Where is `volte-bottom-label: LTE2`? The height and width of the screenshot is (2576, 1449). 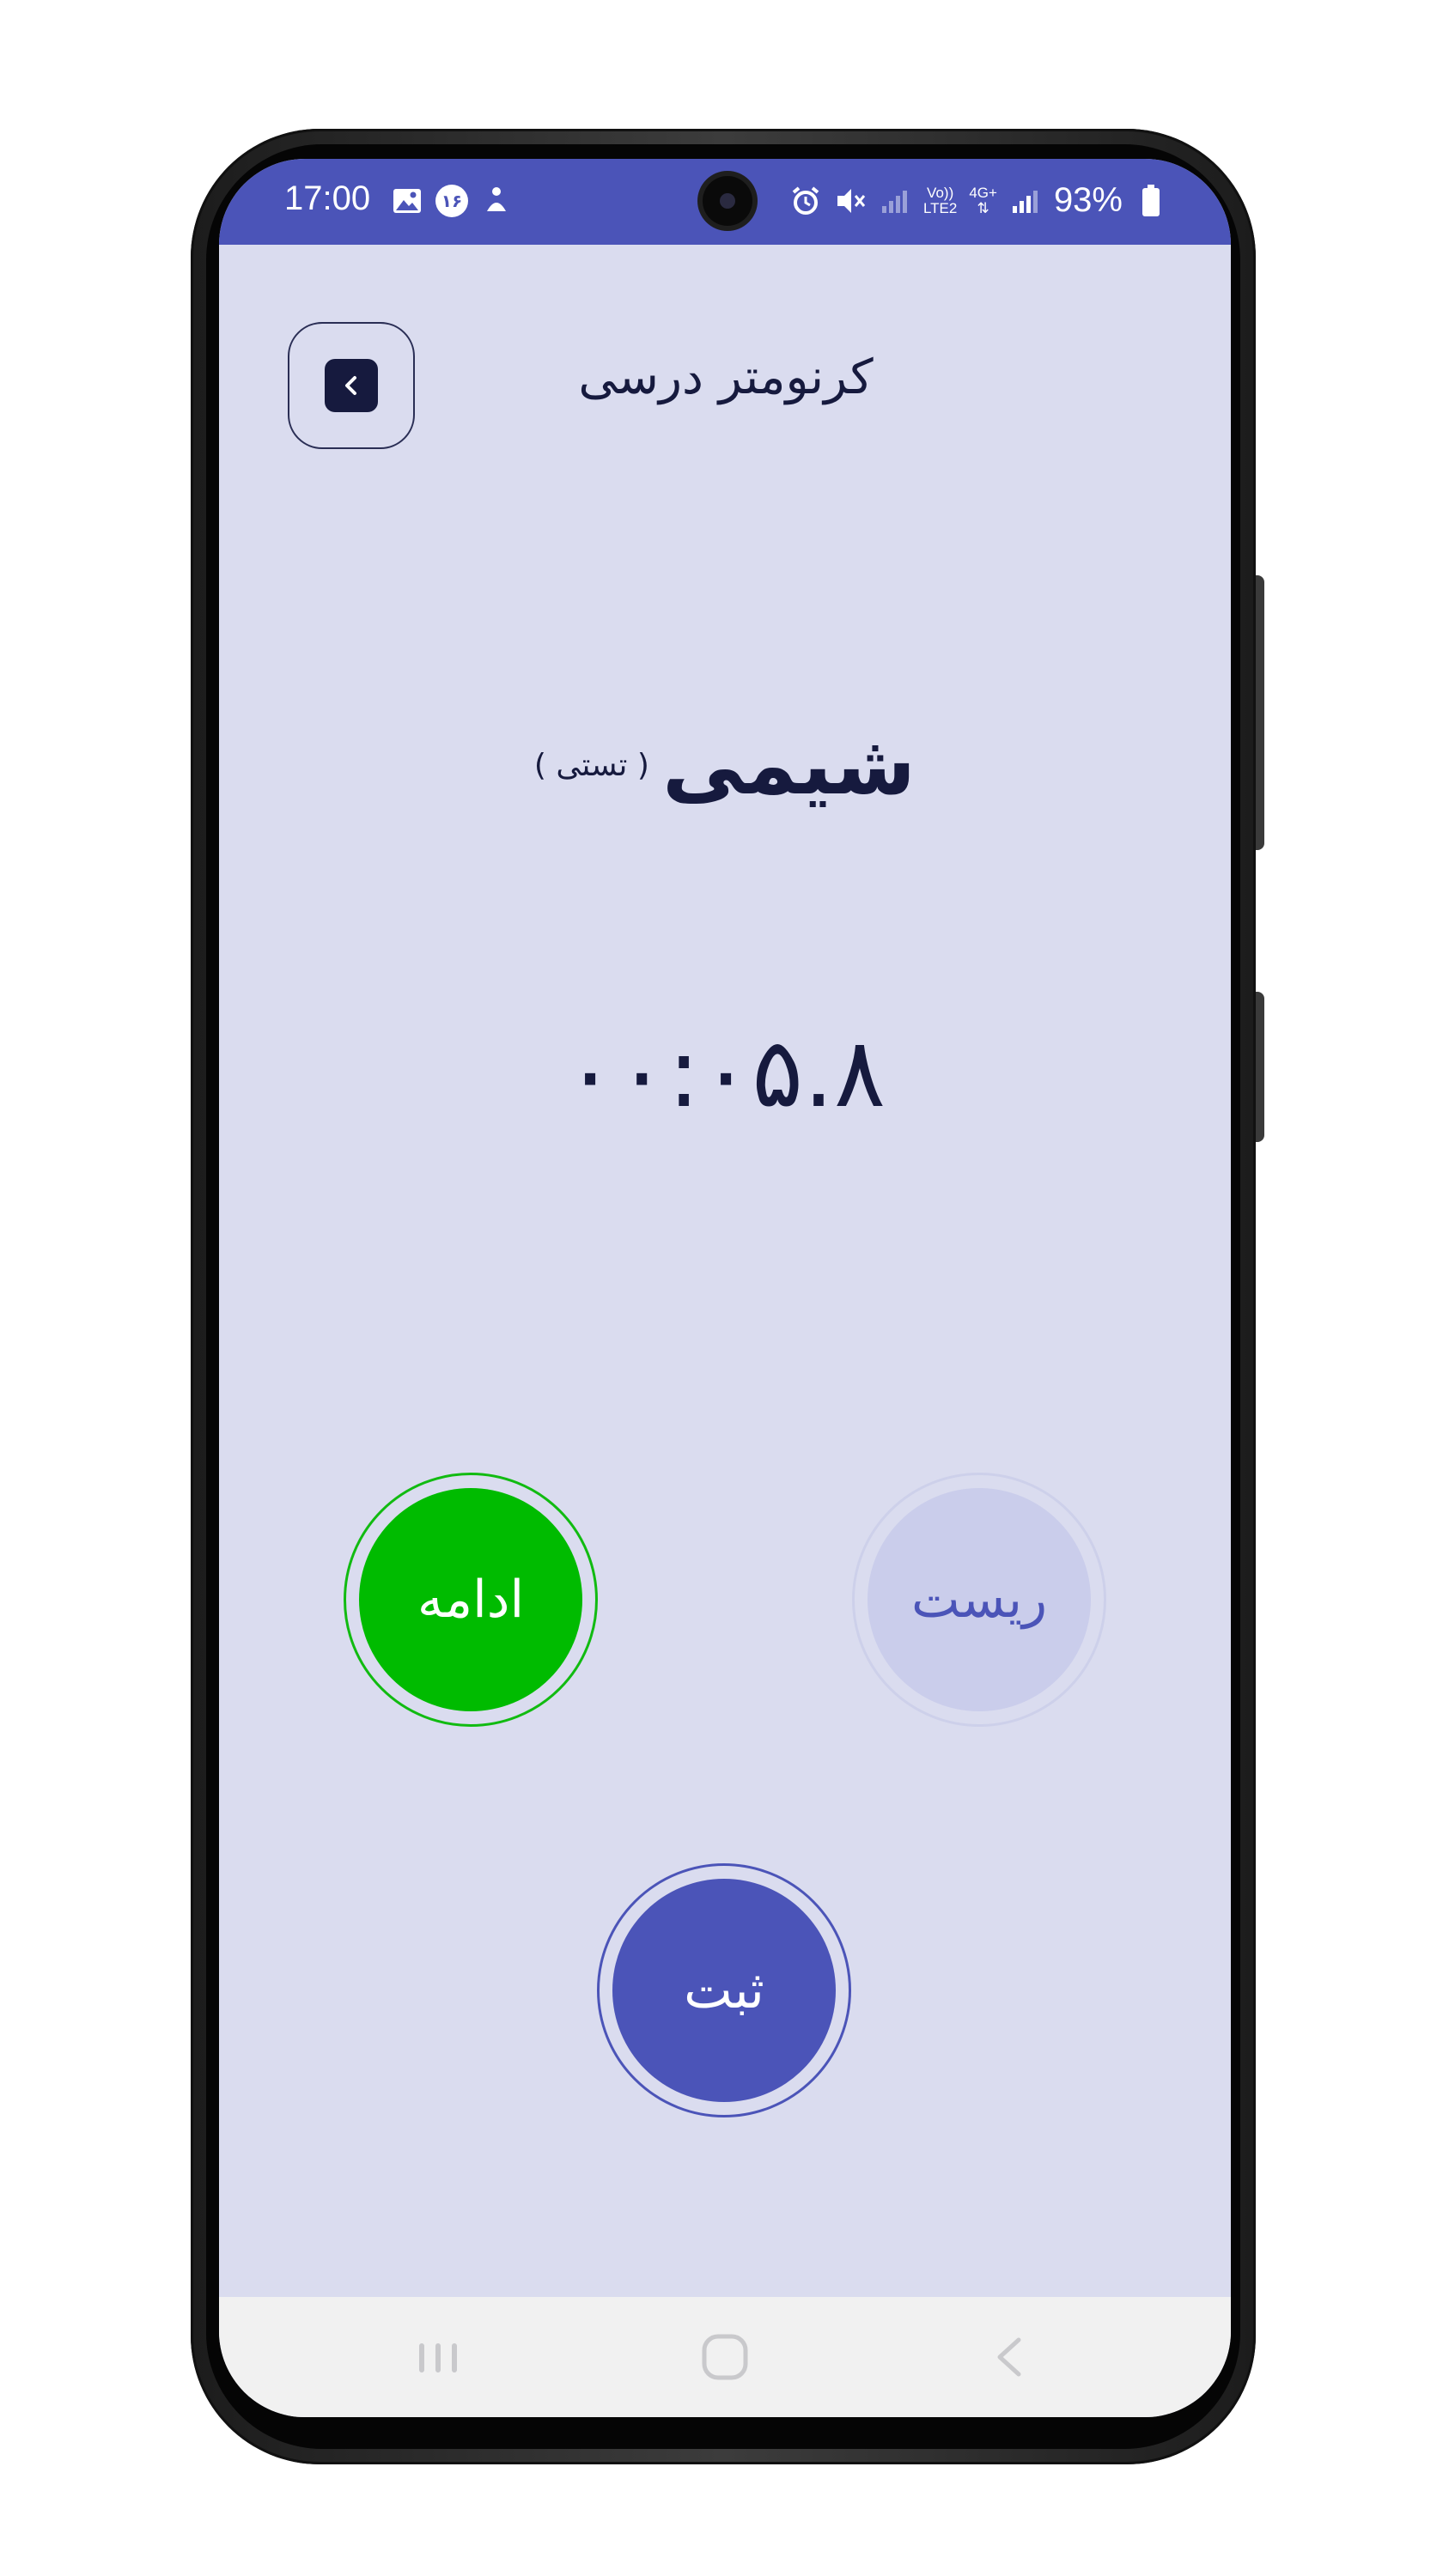
volte-bottom-label: LTE2 is located at coordinates (940, 207).